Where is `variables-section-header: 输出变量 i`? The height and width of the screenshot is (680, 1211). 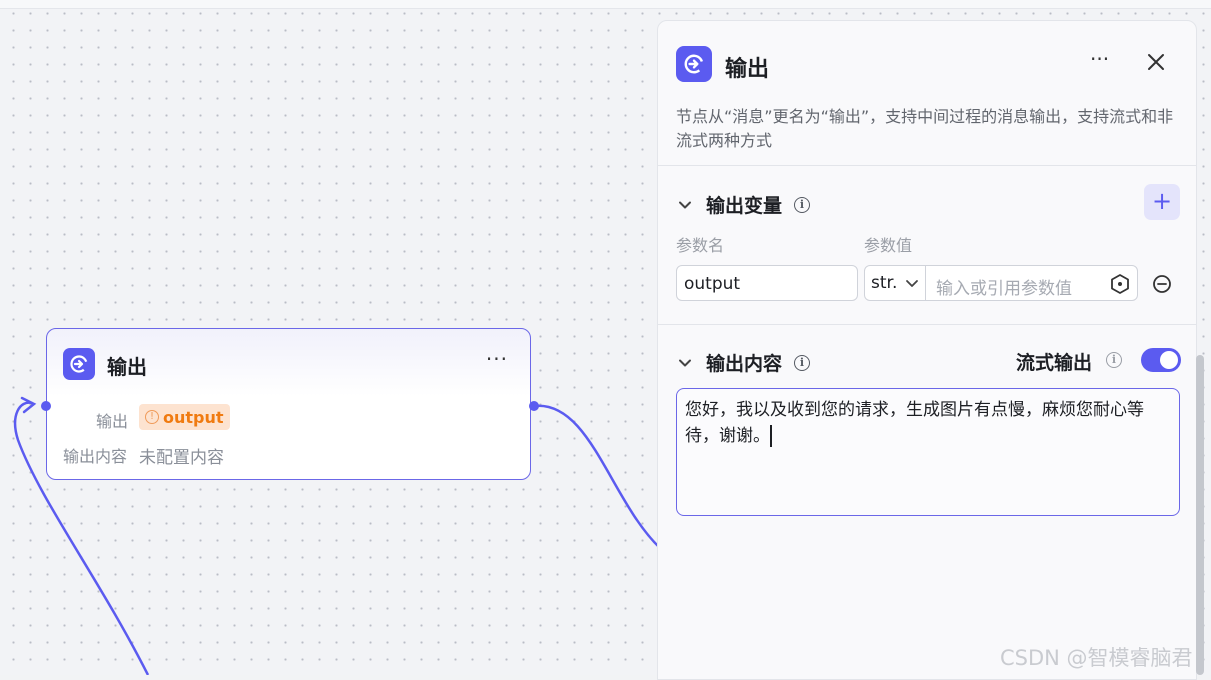 variables-section-header: 输出变量 i is located at coordinates (743, 204).